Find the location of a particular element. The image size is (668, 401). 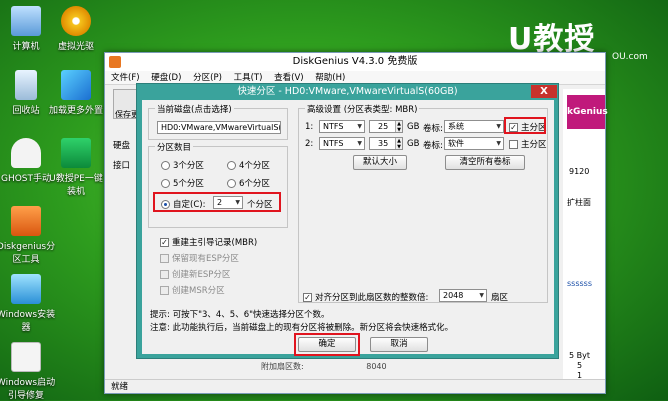

desktop-icon-boot-repair: Windows启动引导修复 is located at coordinates (28, 371).